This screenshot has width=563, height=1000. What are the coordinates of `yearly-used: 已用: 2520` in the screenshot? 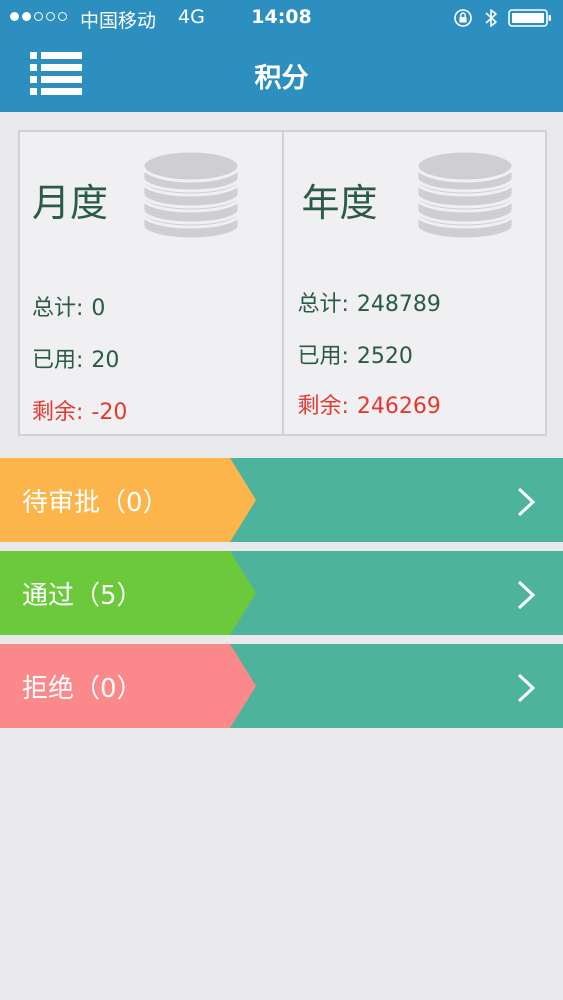 It's located at (355, 354).